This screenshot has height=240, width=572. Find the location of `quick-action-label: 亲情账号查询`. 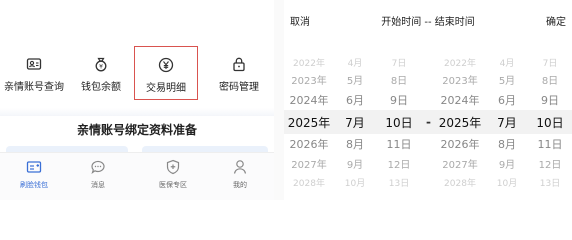

quick-action-label: 亲情账号查询 is located at coordinates (34, 87).